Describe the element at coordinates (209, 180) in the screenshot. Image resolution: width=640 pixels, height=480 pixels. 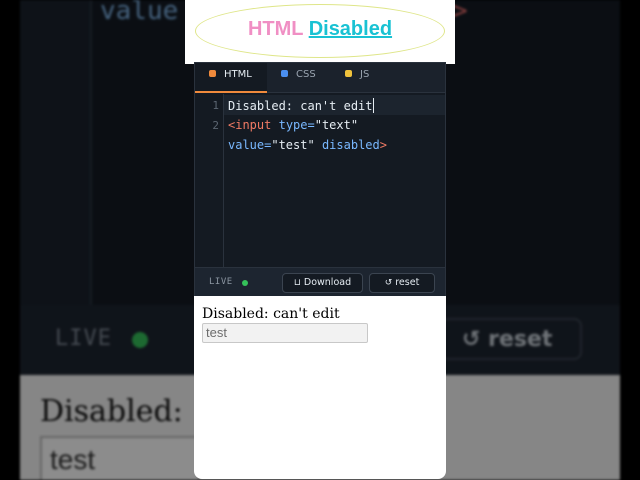
I see `line-gutter: 1 2` at that location.